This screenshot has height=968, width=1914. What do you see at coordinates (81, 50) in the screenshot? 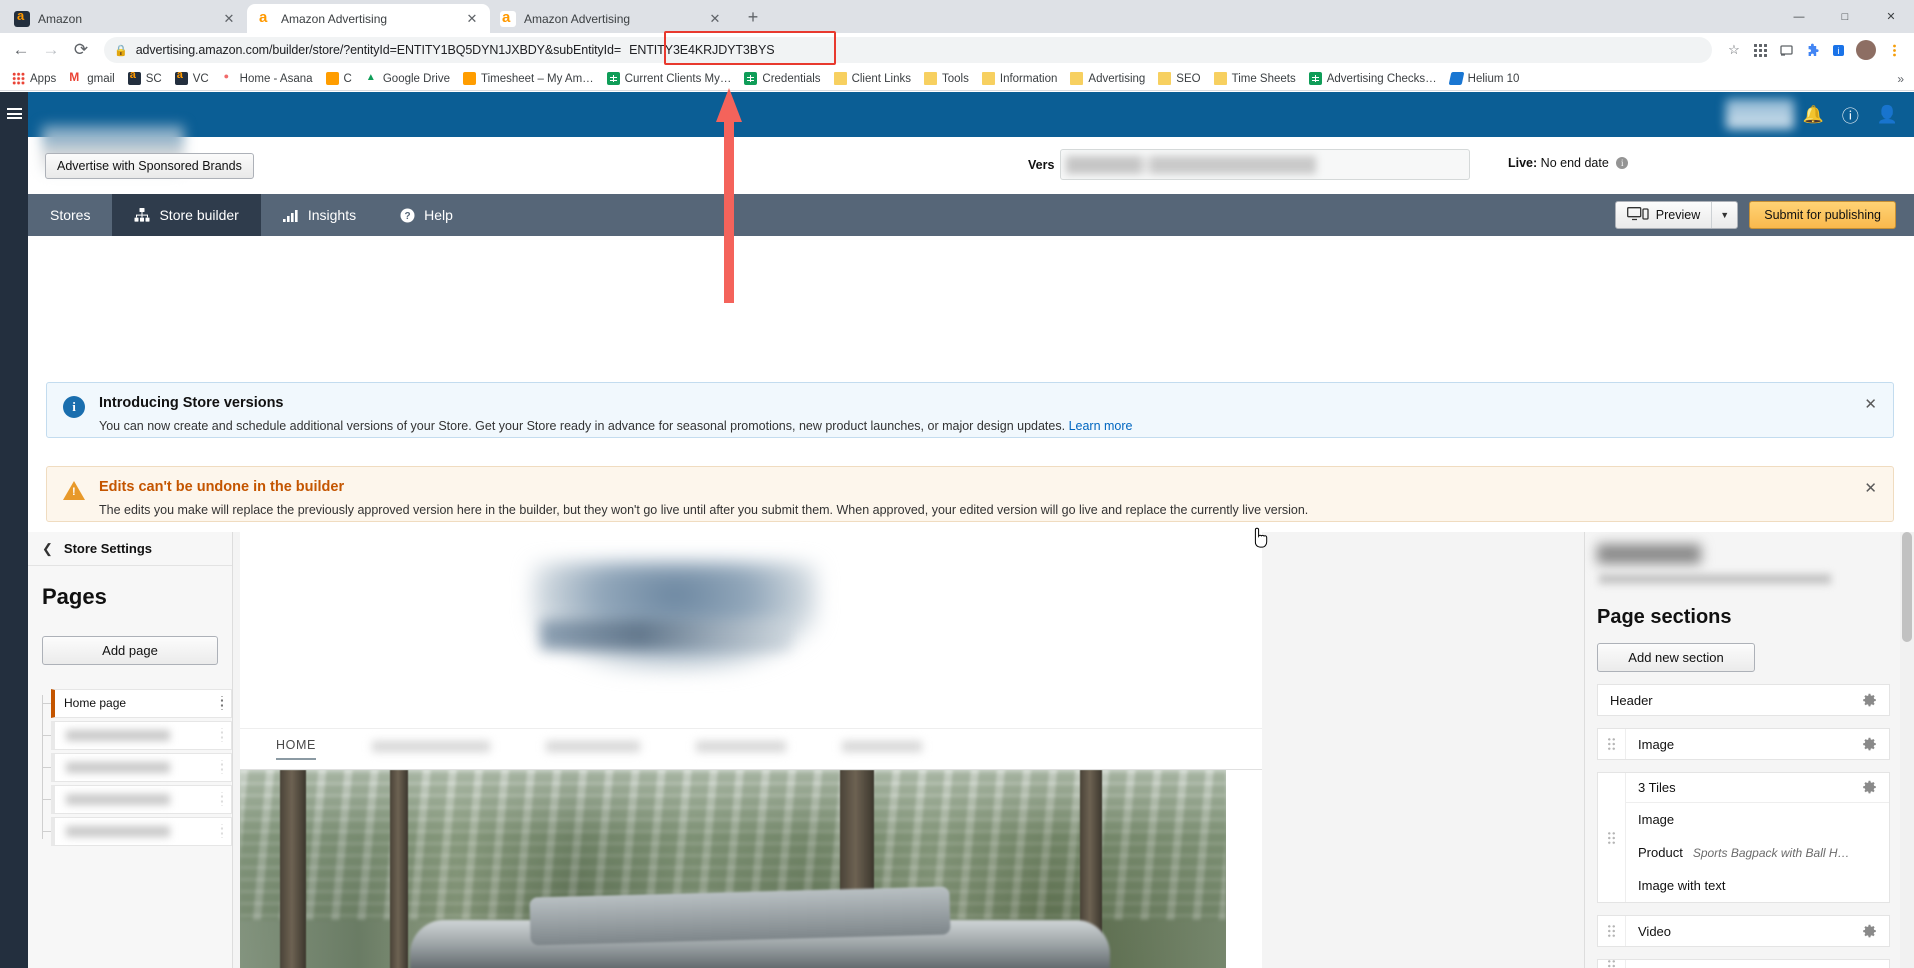
I see `reload-icon: ⟳` at bounding box center [81, 50].